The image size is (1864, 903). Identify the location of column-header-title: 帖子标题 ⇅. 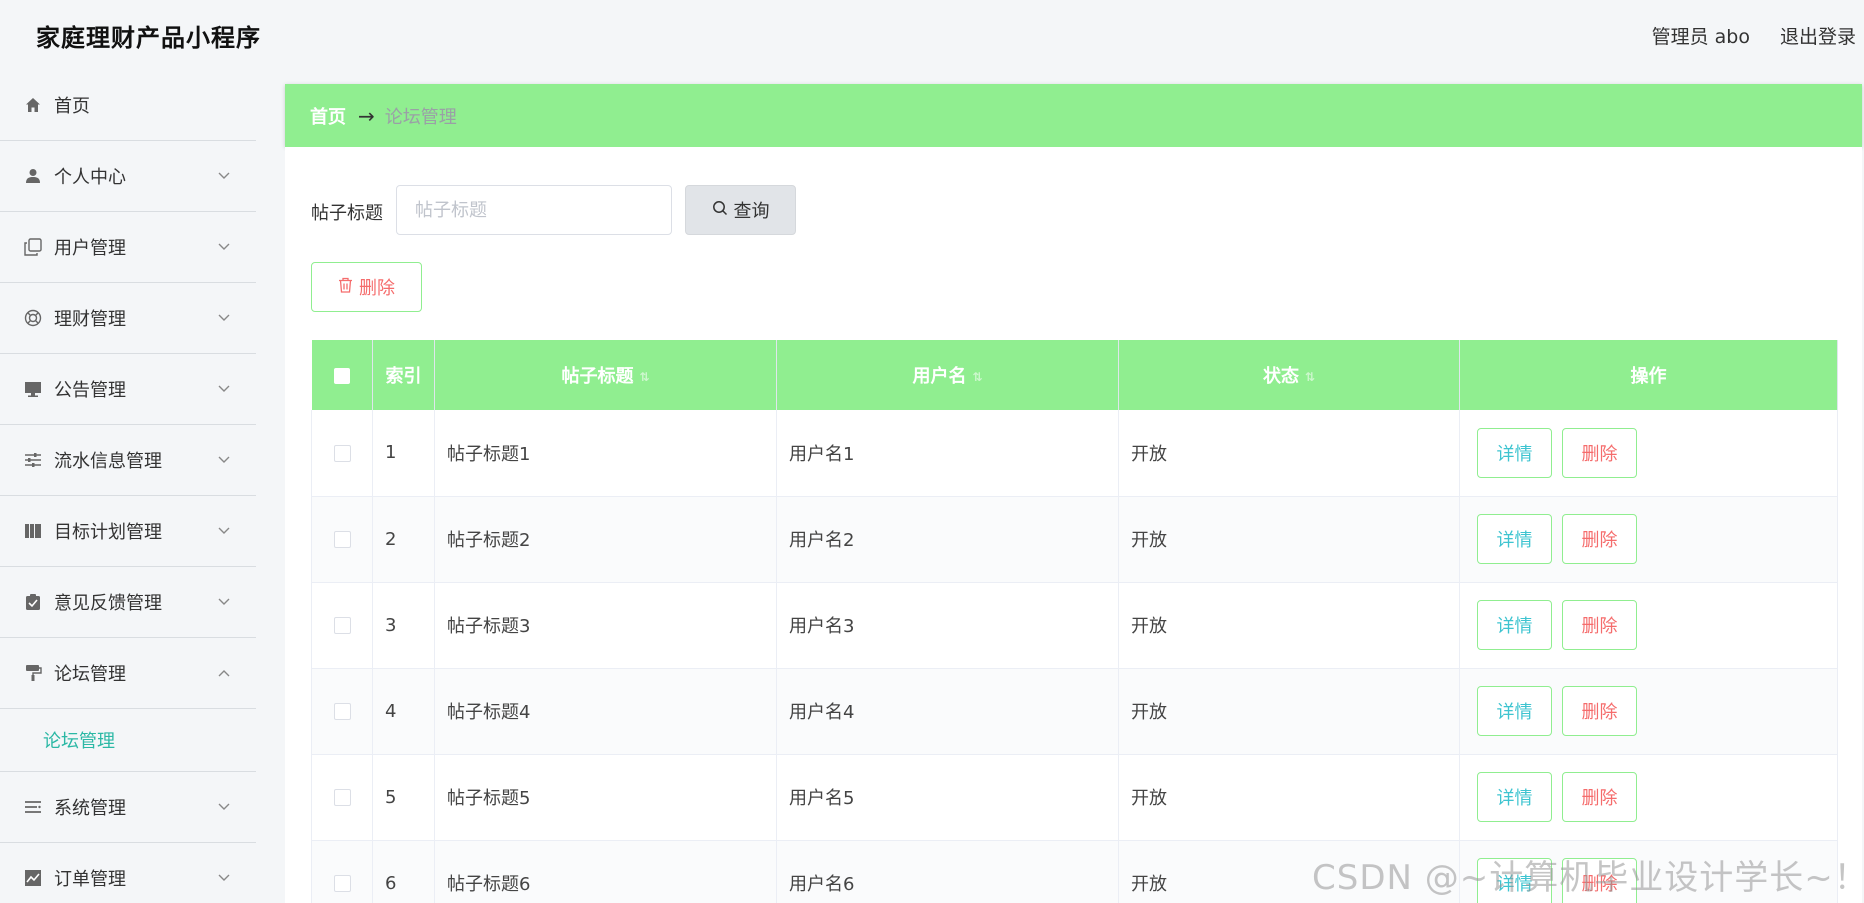
(605, 375).